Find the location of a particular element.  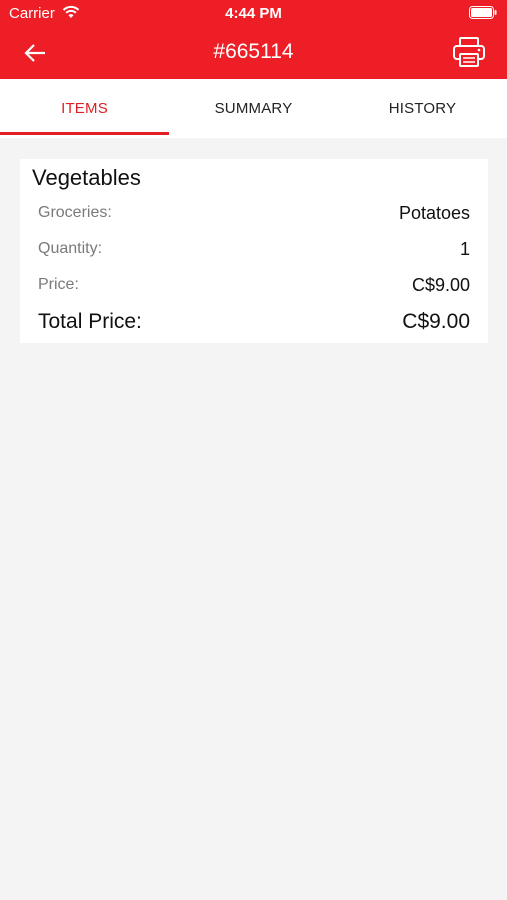

status-bar: Carrier 4:44 PM is located at coordinates (253, 14).